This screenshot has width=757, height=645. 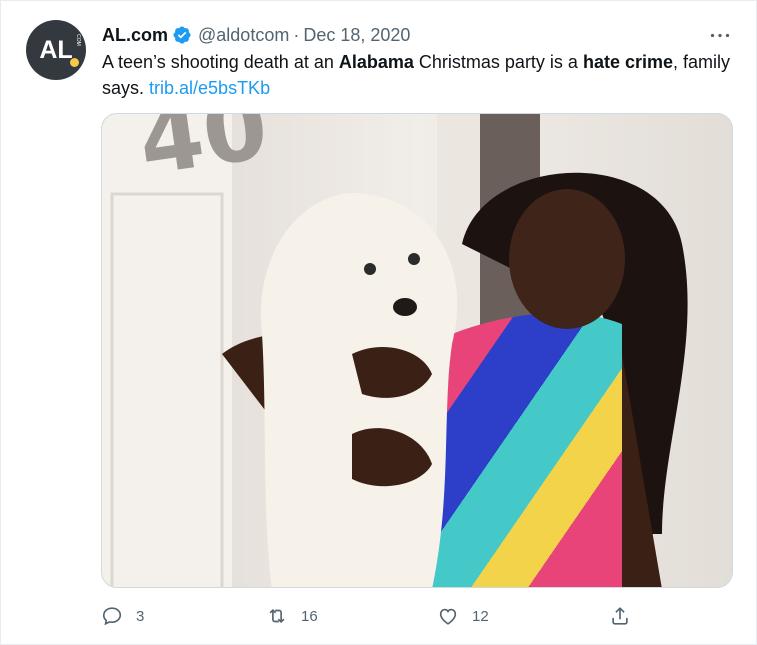 I want to click on tweet-link: trib.al/e5bsTKb, so click(x=209, y=88).